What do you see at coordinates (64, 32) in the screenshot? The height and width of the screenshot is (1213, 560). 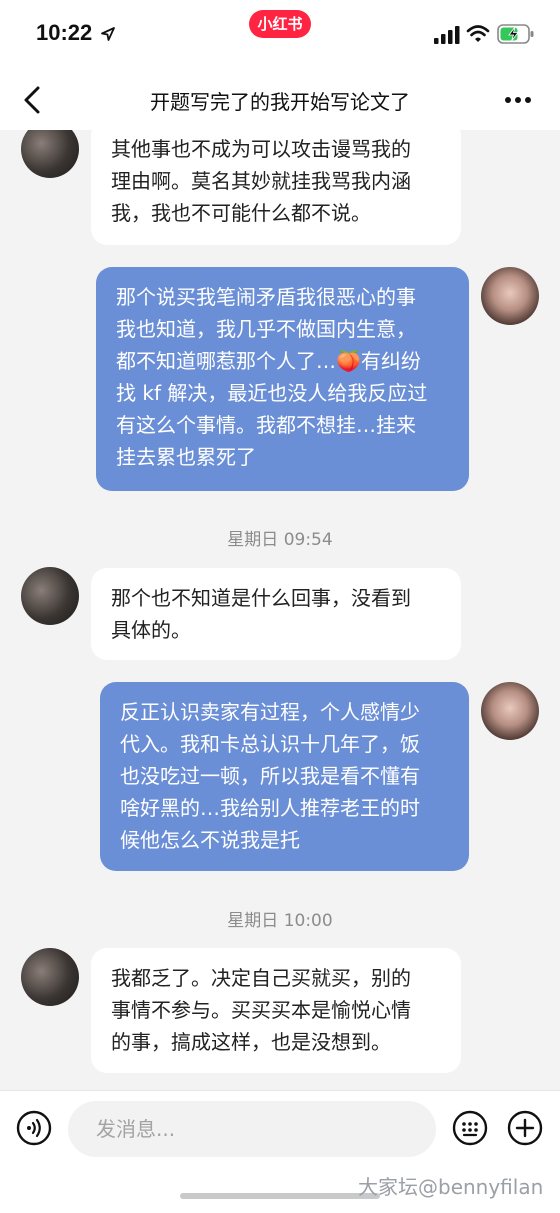 I see `status-time: 10:22` at bounding box center [64, 32].